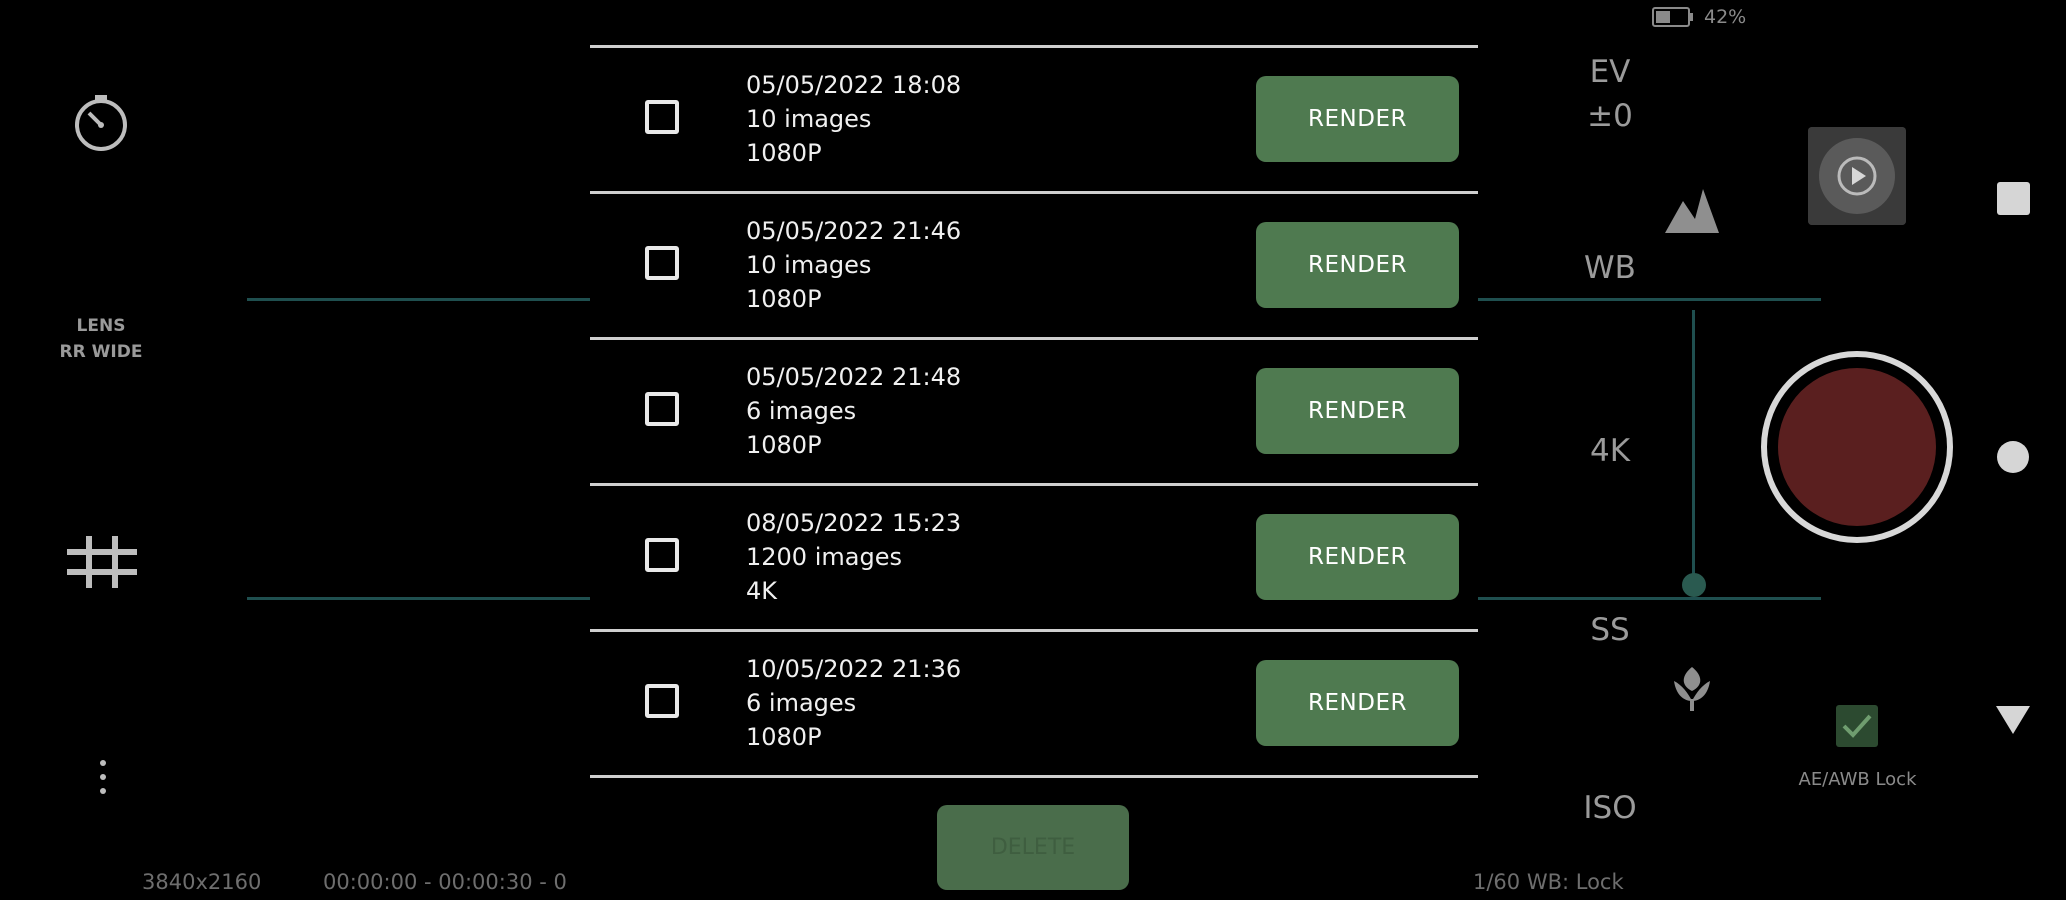  Describe the element at coordinates (854, 669) in the screenshot. I see `item-date: 10/05/2022 21:36` at that location.